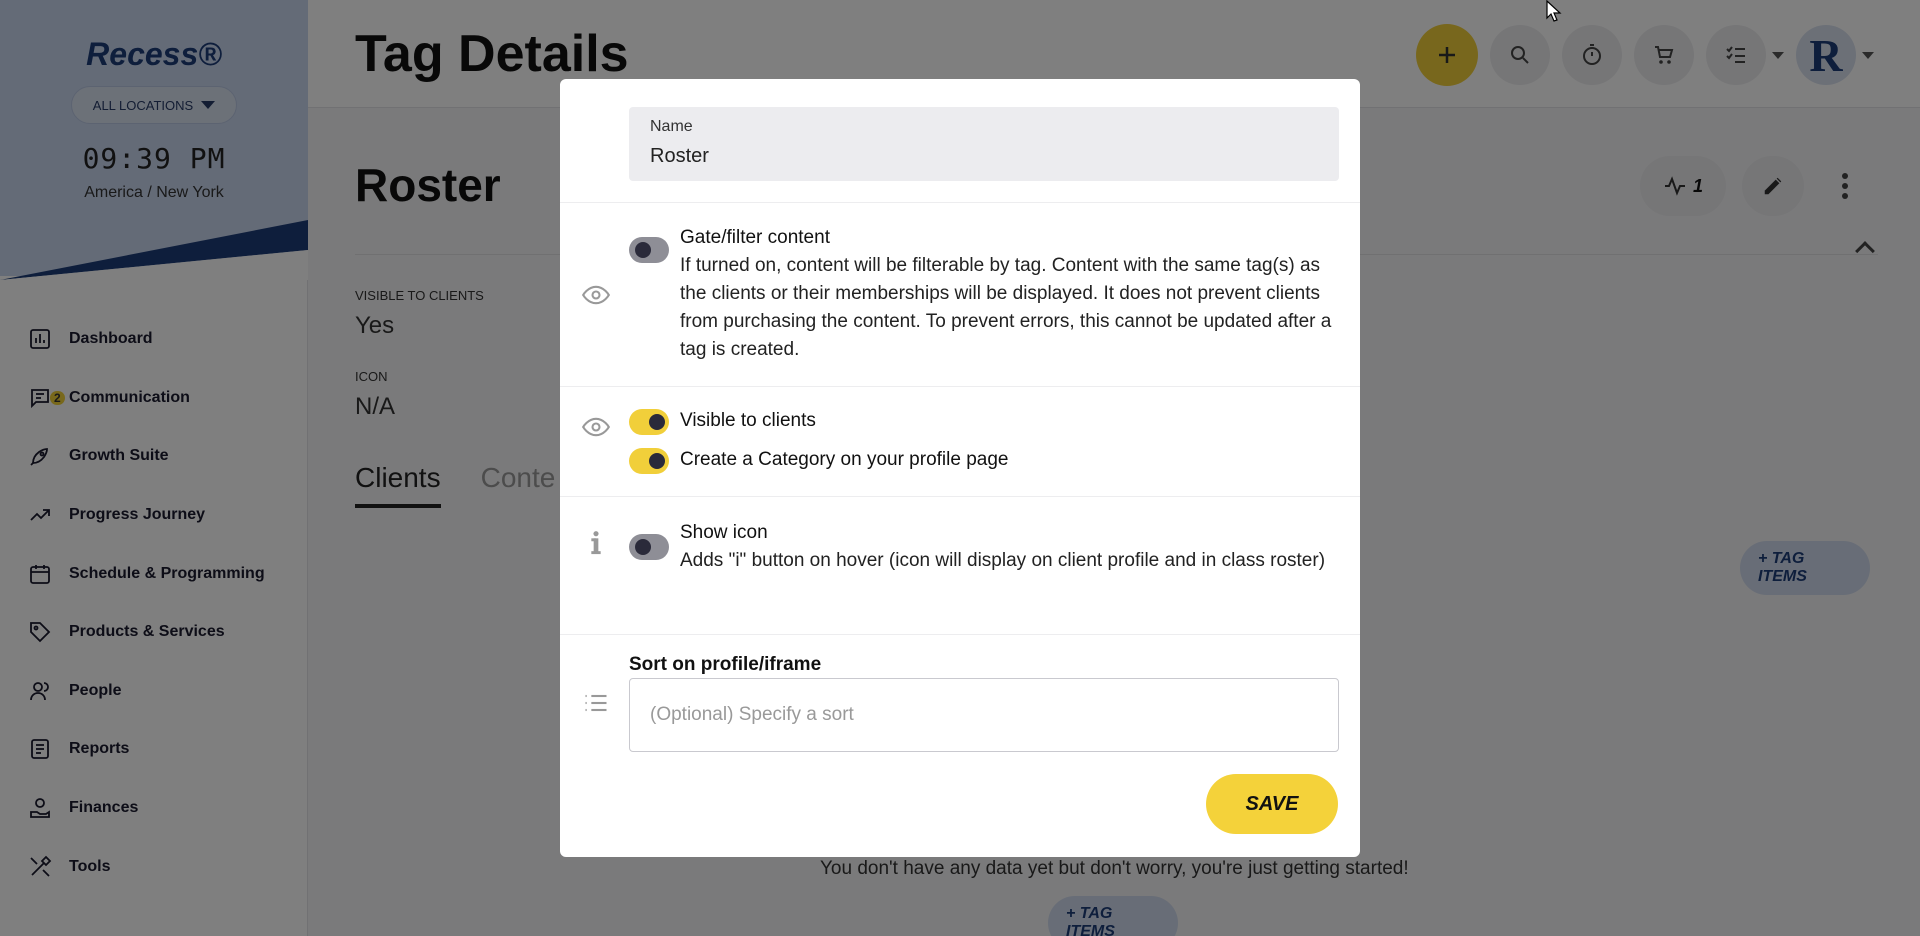  Describe the element at coordinates (724, 532) in the screenshot. I see `show-icon-title: Show icon` at that location.